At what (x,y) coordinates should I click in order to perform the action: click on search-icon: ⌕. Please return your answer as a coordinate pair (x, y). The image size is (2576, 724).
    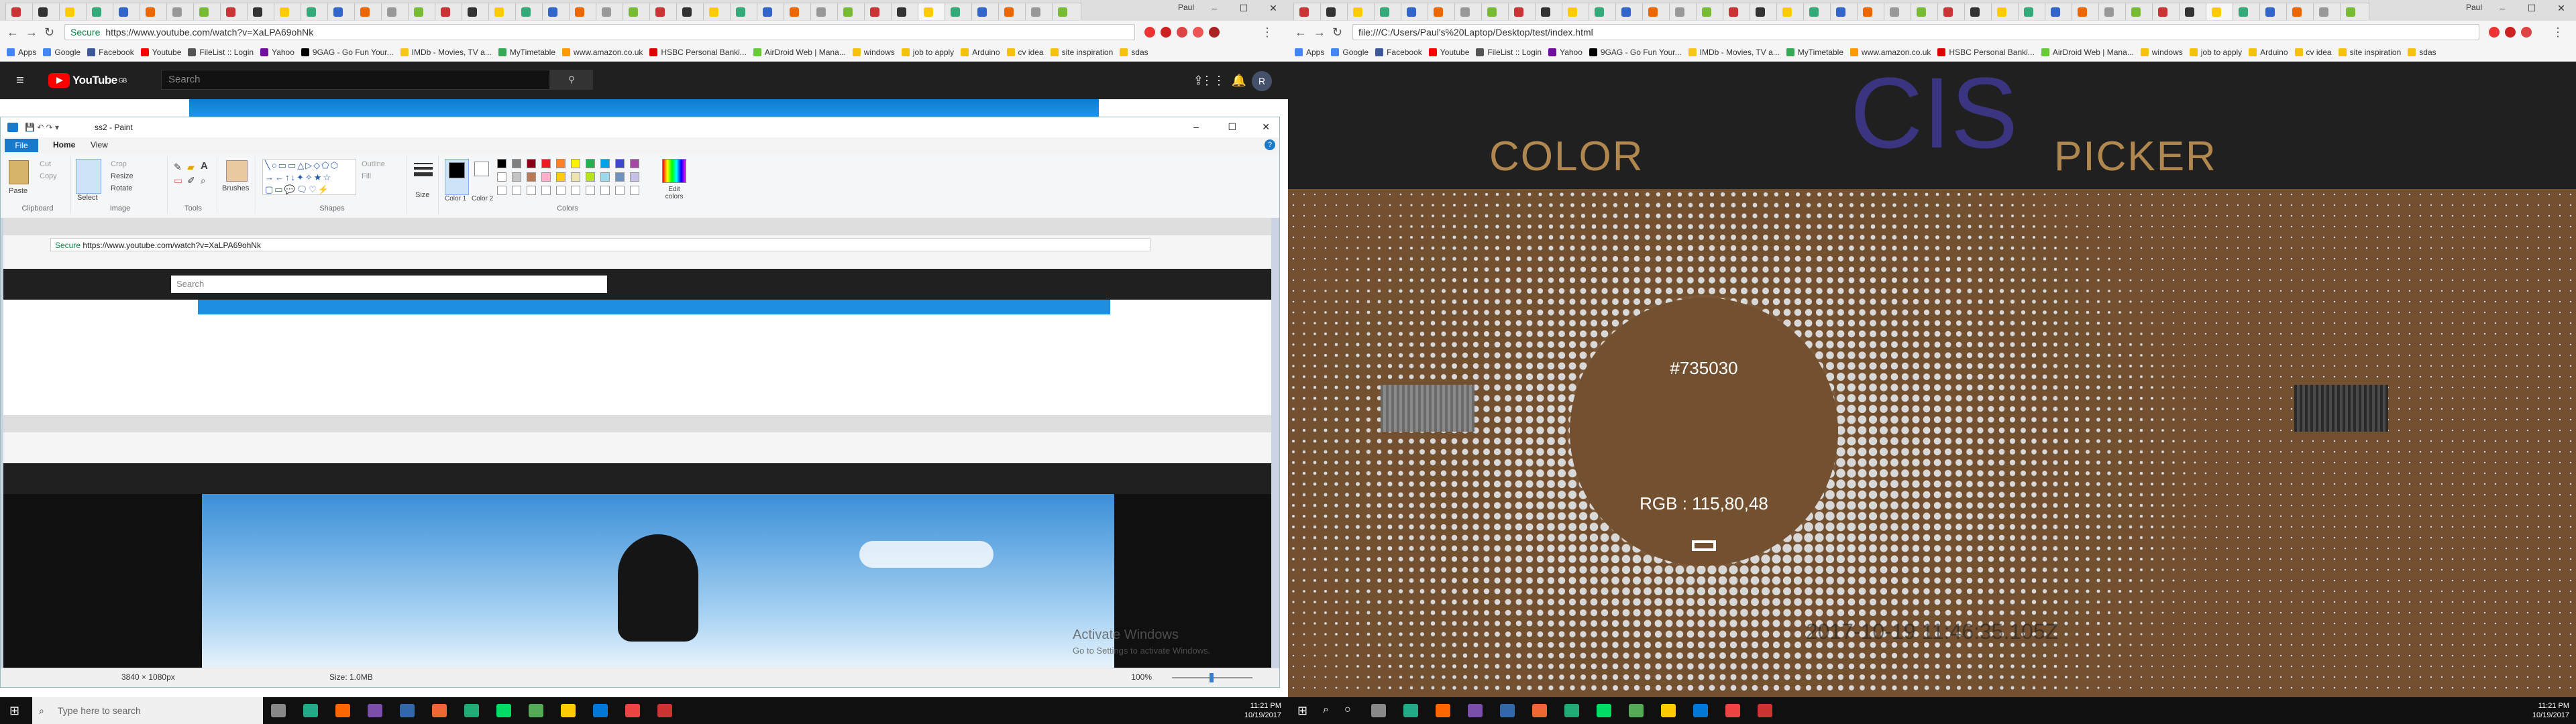
    Looking at the image, I should click on (1326, 710).